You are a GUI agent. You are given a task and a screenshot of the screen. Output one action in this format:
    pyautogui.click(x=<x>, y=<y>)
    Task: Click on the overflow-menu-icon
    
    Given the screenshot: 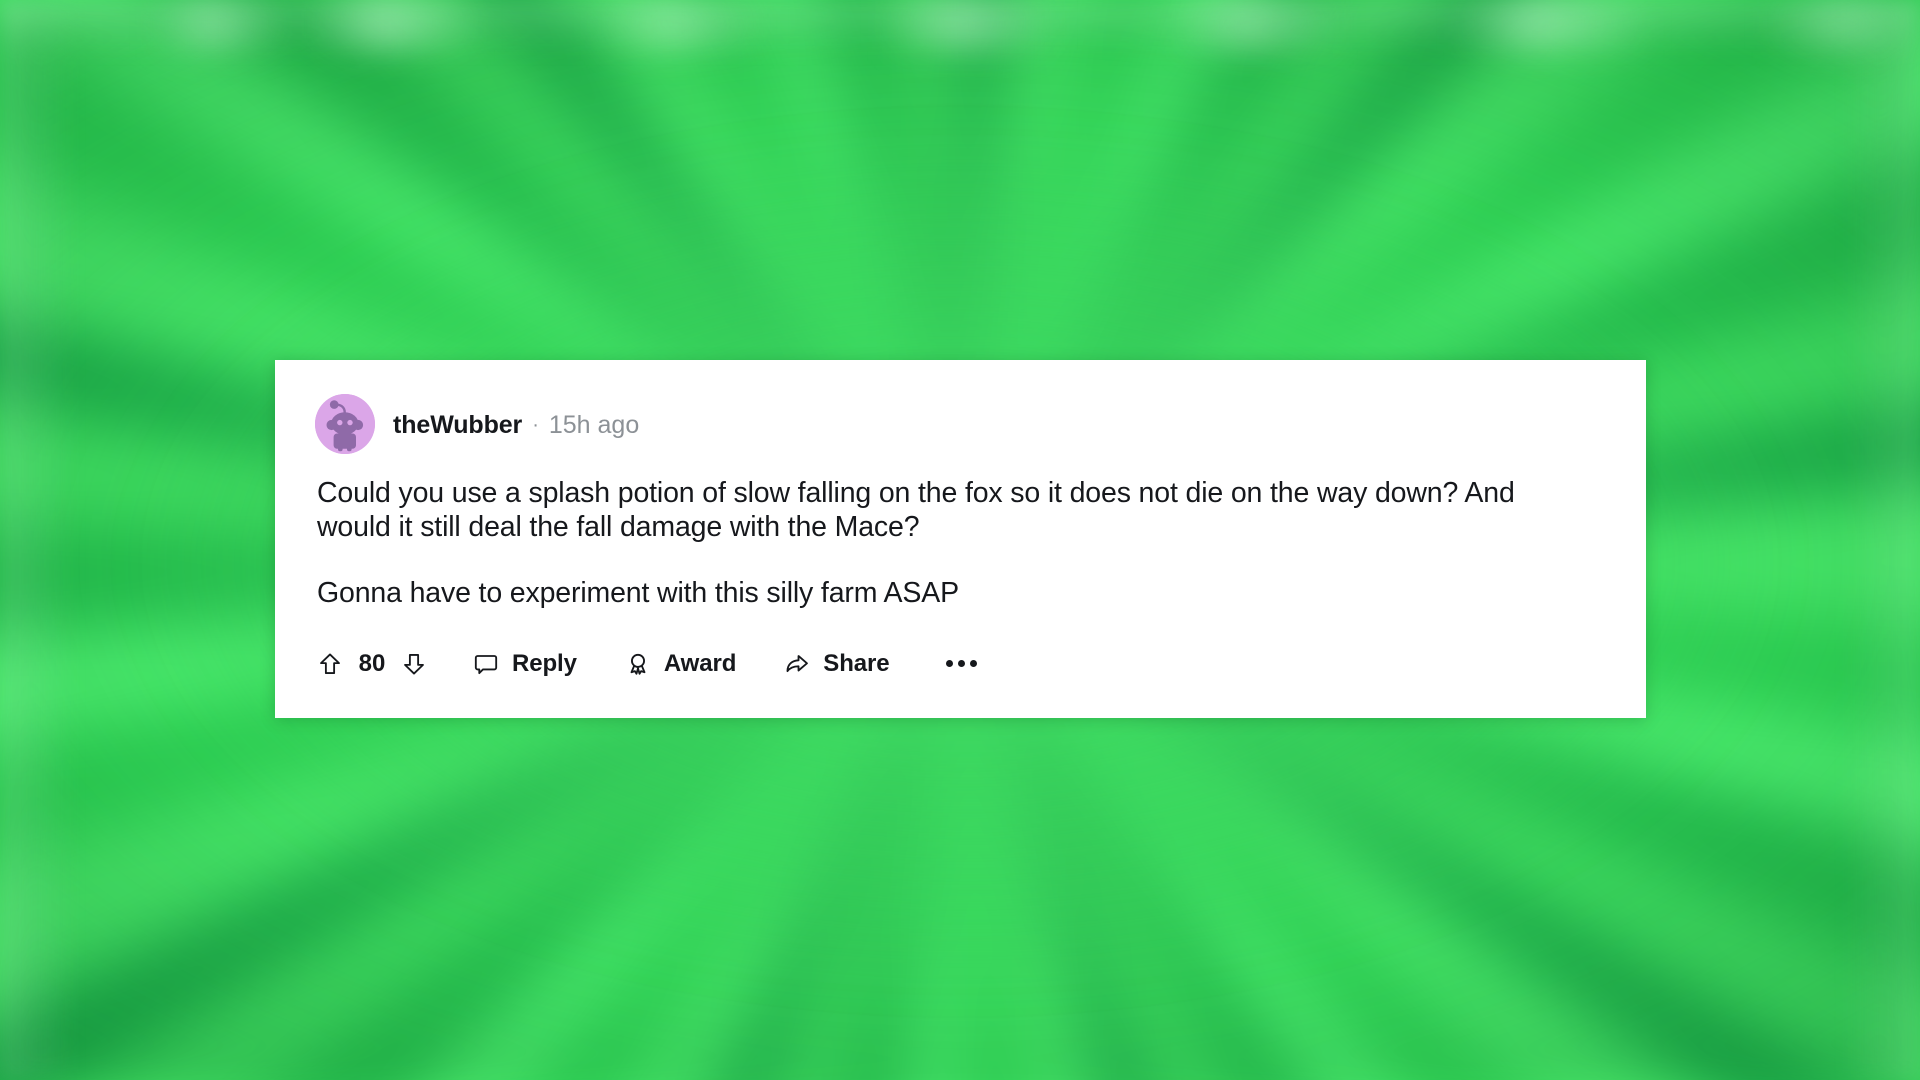 What is the action you would take?
    pyautogui.click(x=961, y=663)
    